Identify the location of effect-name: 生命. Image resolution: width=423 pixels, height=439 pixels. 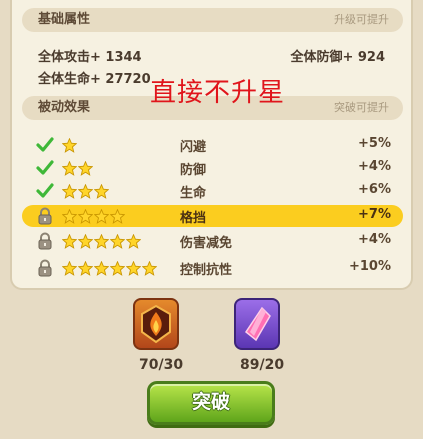
(193, 193).